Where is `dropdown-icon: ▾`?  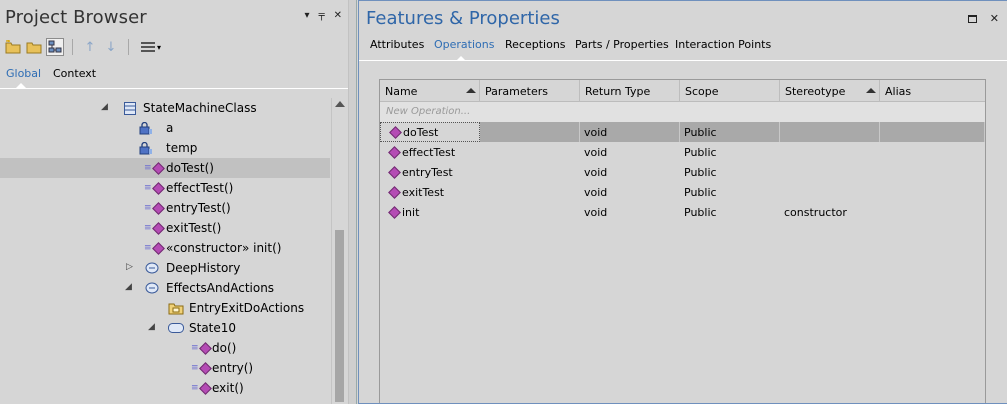 dropdown-icon: ▾ is located at coordinates (307, 16).